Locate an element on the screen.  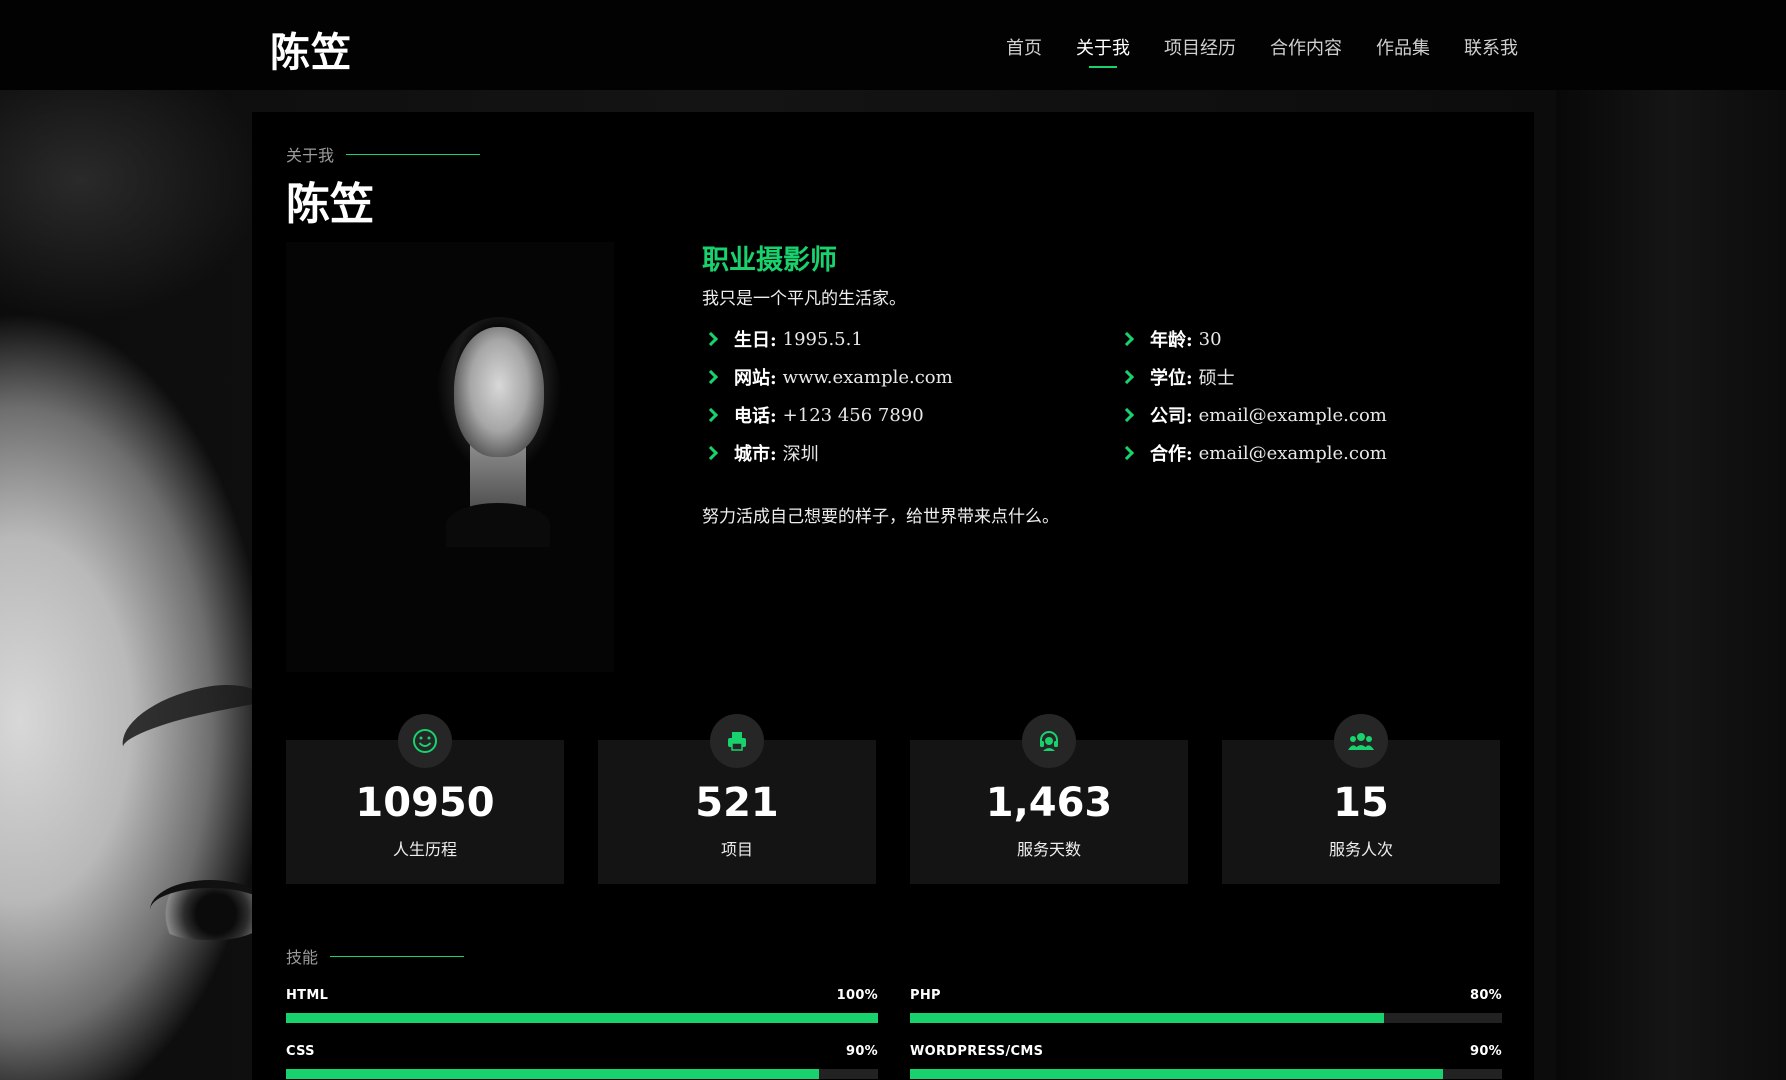
background-right-shade is located at coordinates (1671, 540).